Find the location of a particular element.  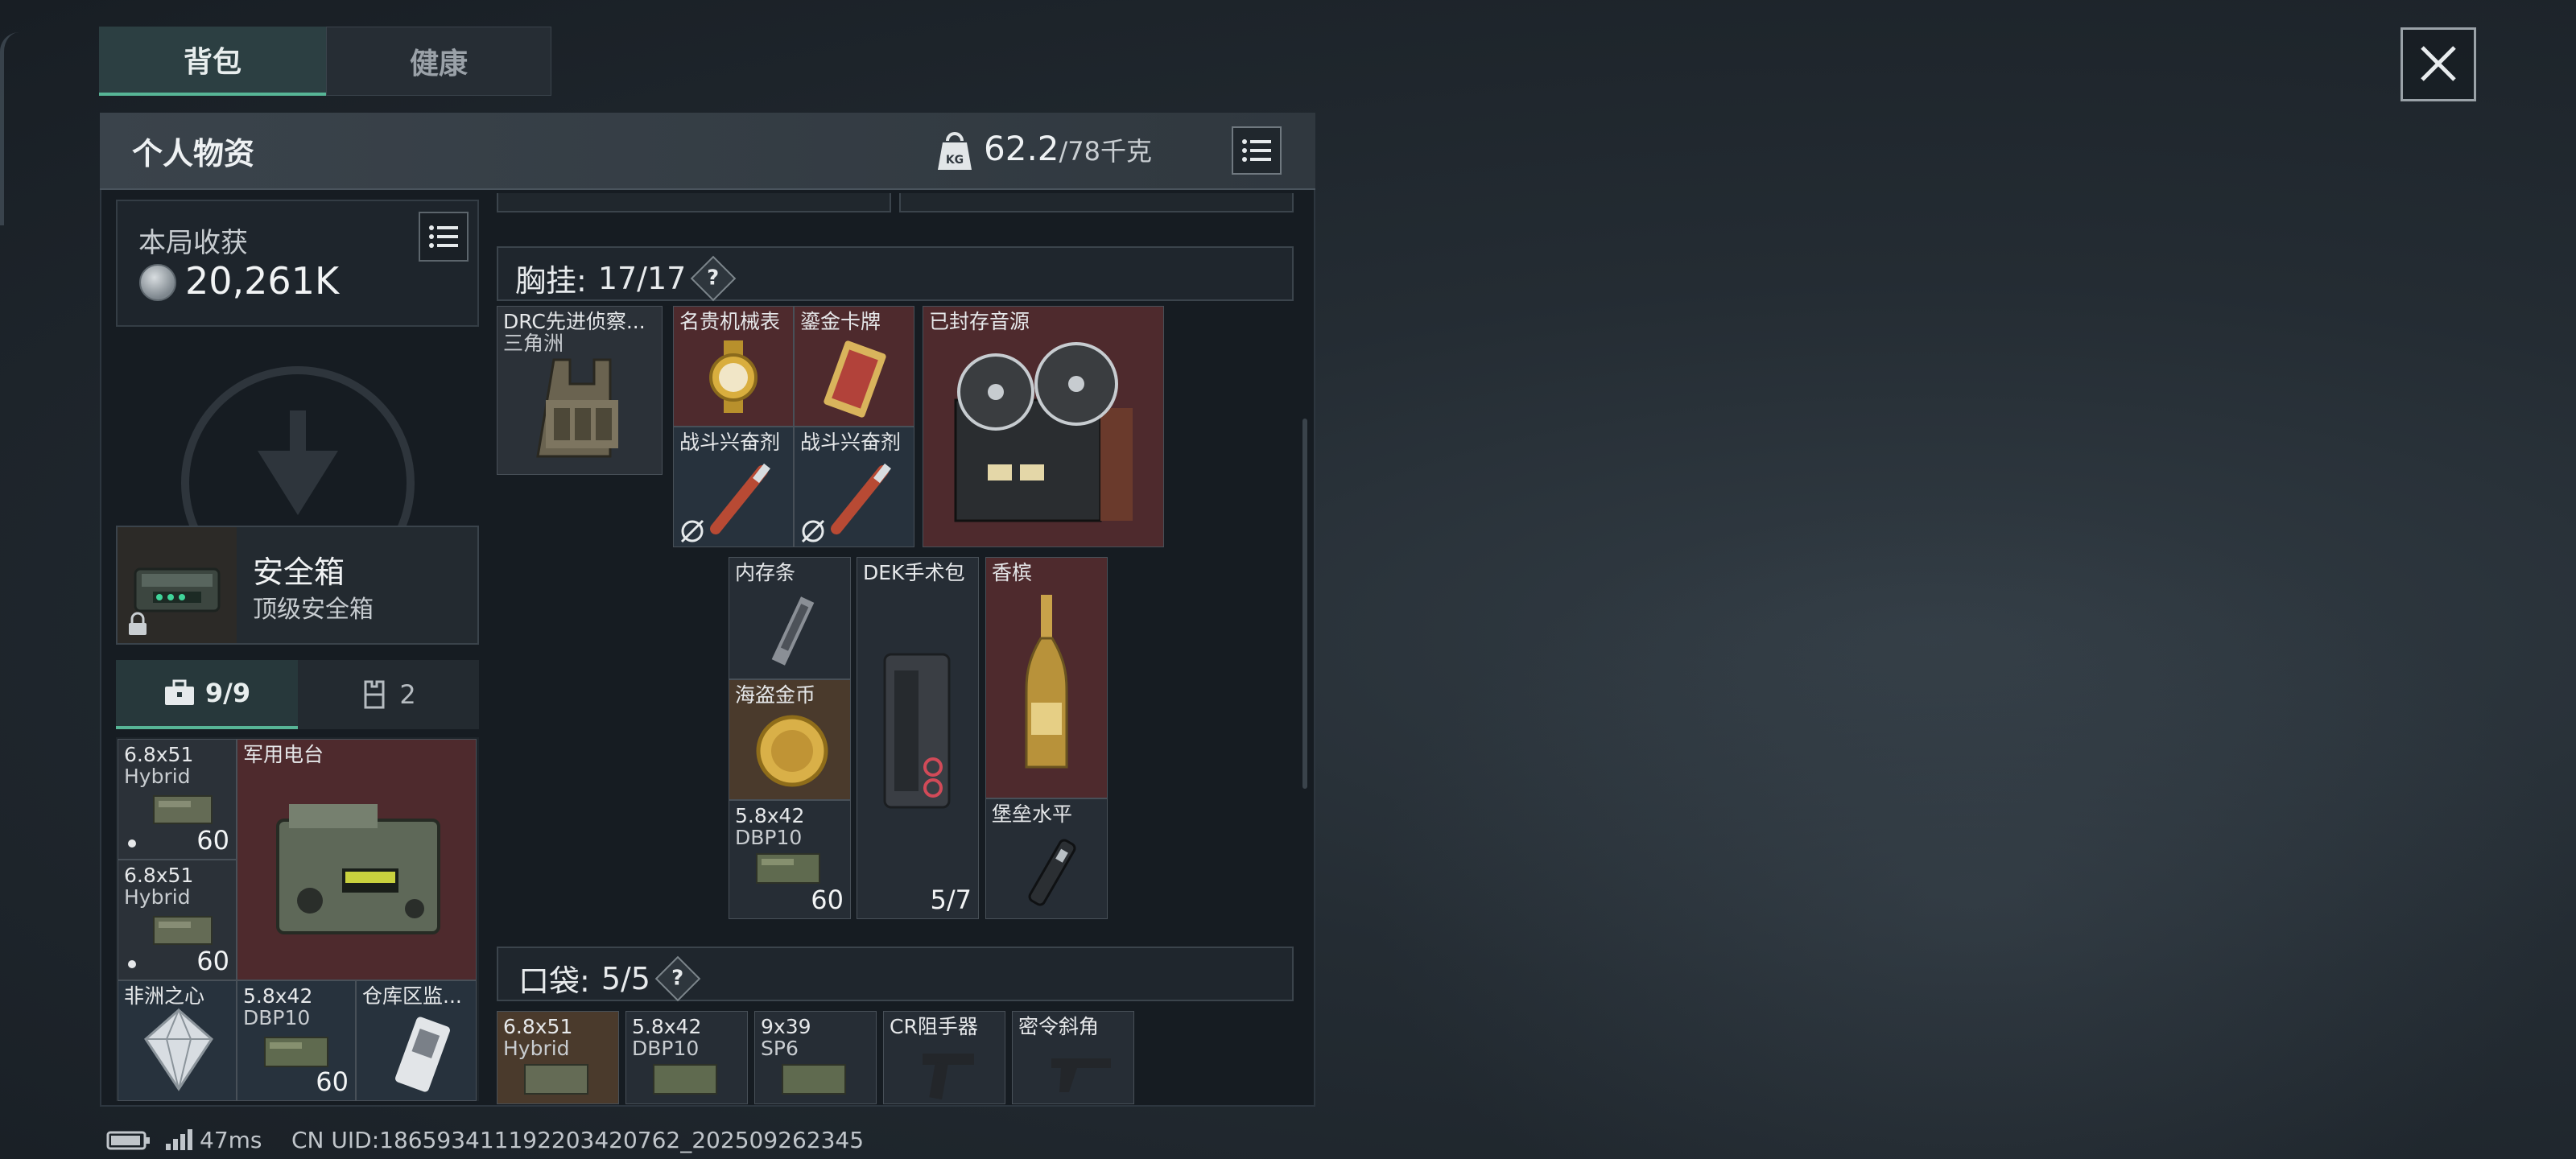

tab-backpack: 背包 is located at coordinates (212, 61).